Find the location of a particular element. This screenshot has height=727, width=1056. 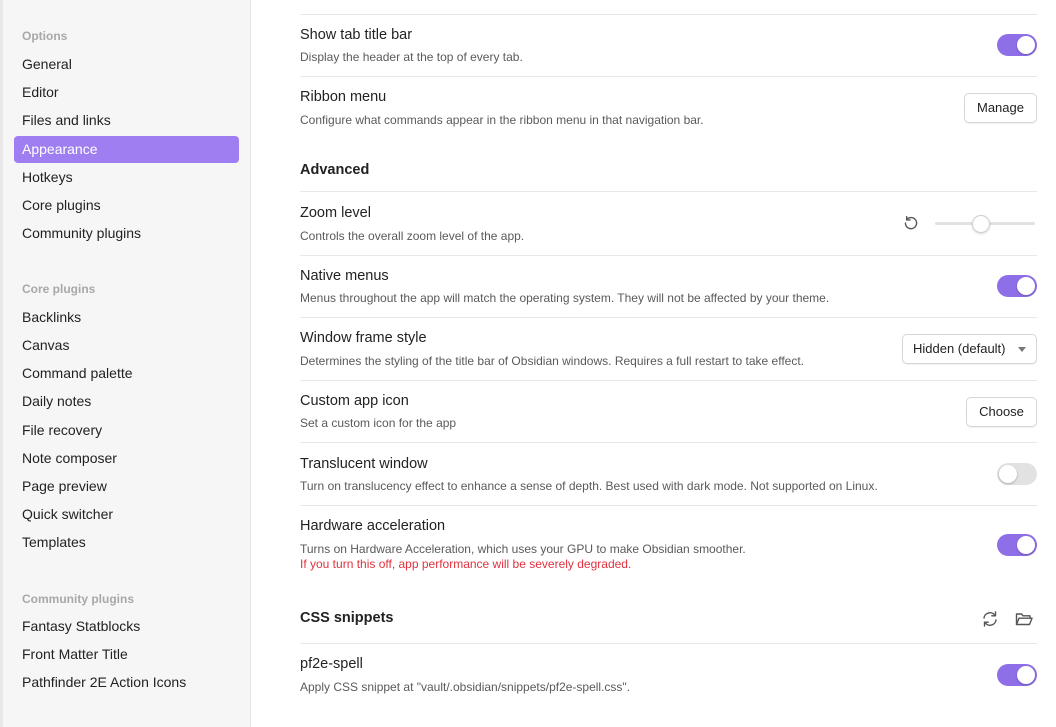

sidebar-item-editor: Editor is located at coordinates (126, 92).